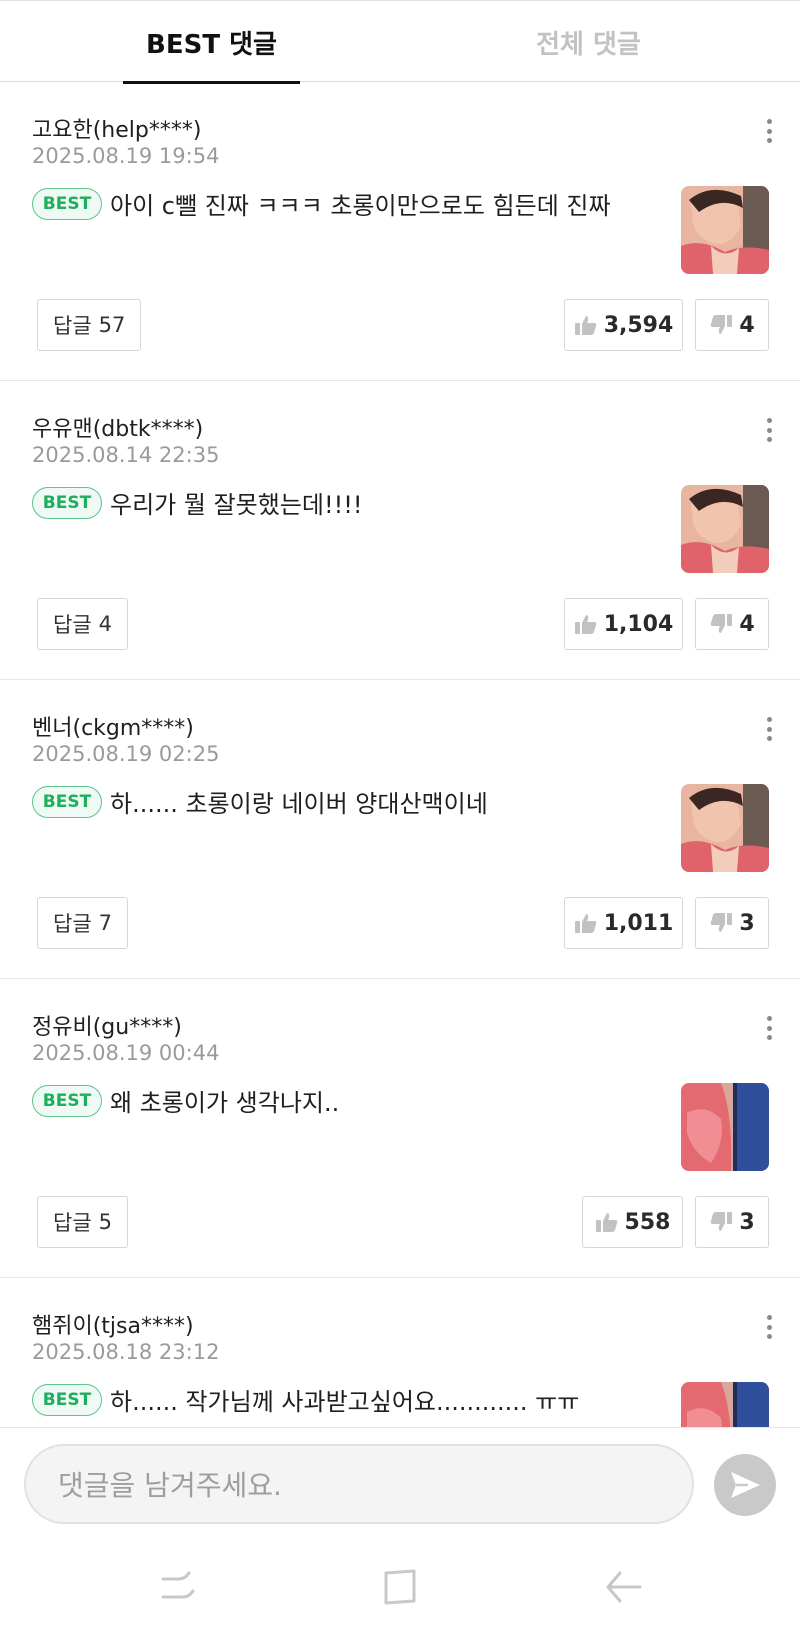  What do you see at coordinates (112, 325) in the screenshot?
I see `reply-count: 57` at bounding box center [112, 325].